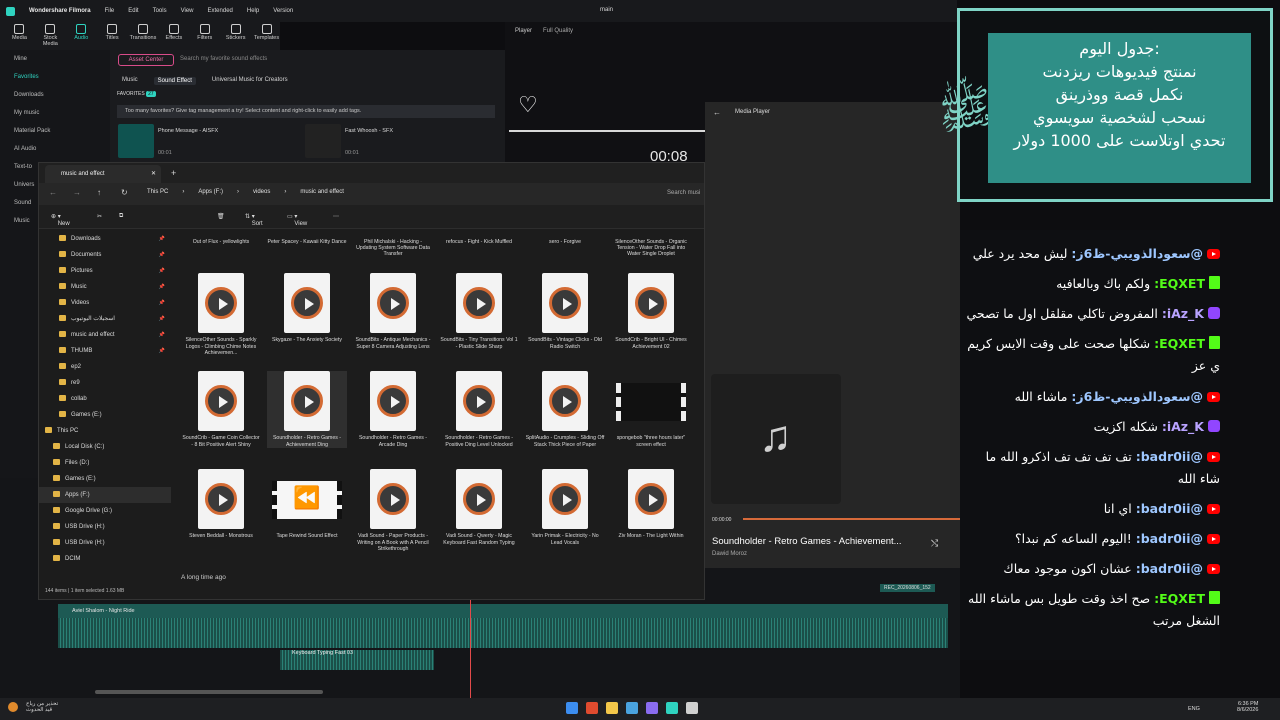  I want to click on cut-icon: ✂, so click(99, 216).